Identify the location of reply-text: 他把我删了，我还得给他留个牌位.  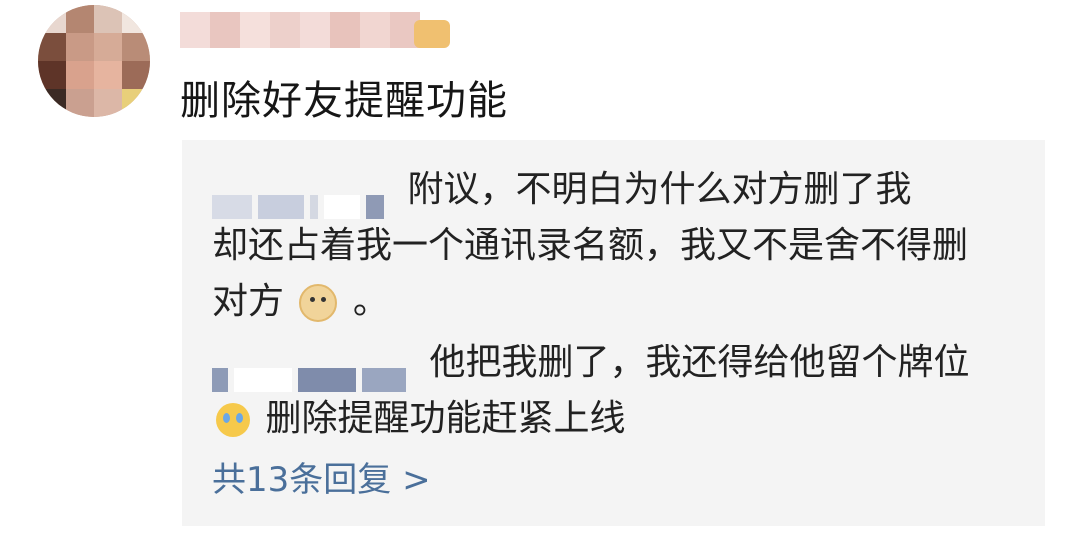
(699, 362).